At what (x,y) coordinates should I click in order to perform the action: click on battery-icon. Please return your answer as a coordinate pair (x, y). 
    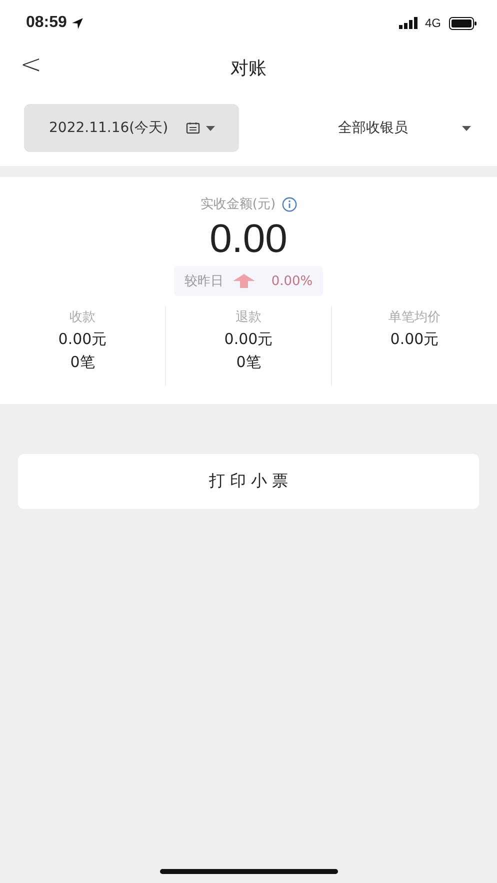
    Looking at the image, I should click on (463, 23).